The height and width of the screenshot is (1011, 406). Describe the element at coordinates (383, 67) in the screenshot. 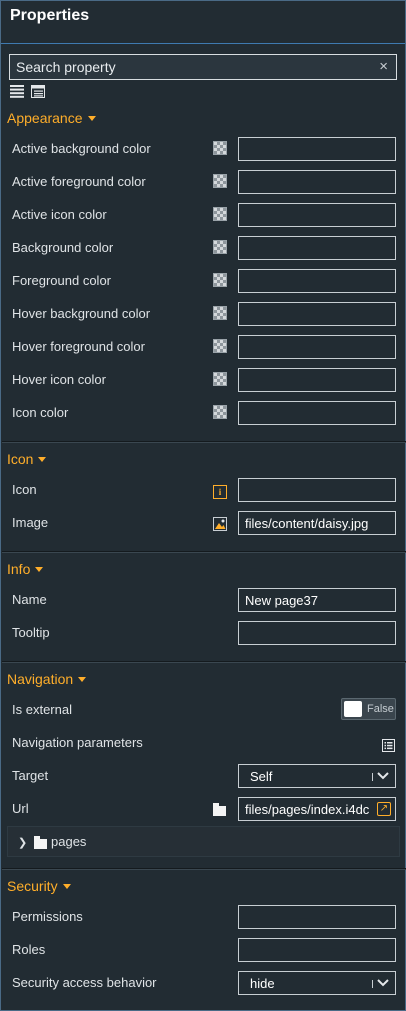

I see `clear-search-icon: ×` at that location.